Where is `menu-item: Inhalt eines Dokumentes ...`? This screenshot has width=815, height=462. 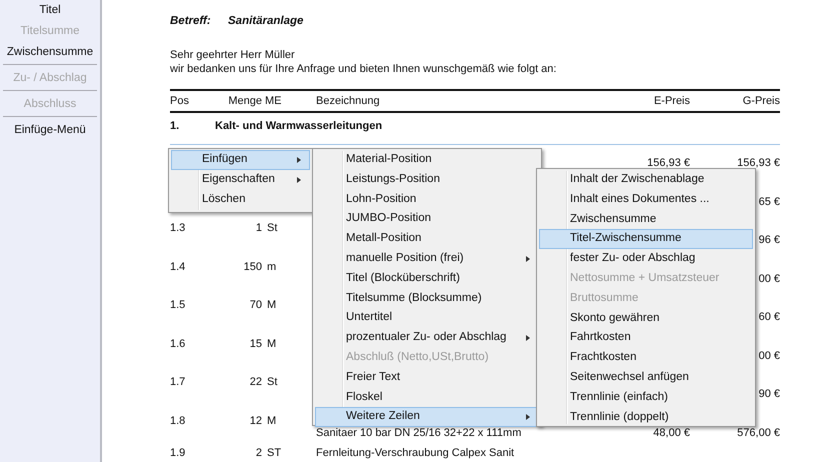
menu-item: Inhalt eines Dokumentes ... is located at coordinates (646, 200).